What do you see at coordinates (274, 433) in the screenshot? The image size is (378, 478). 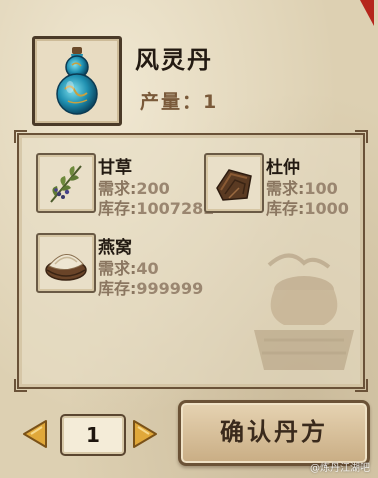 I see `confirm-recipe-button: 确认丹方` at bounding box center [274, 433].